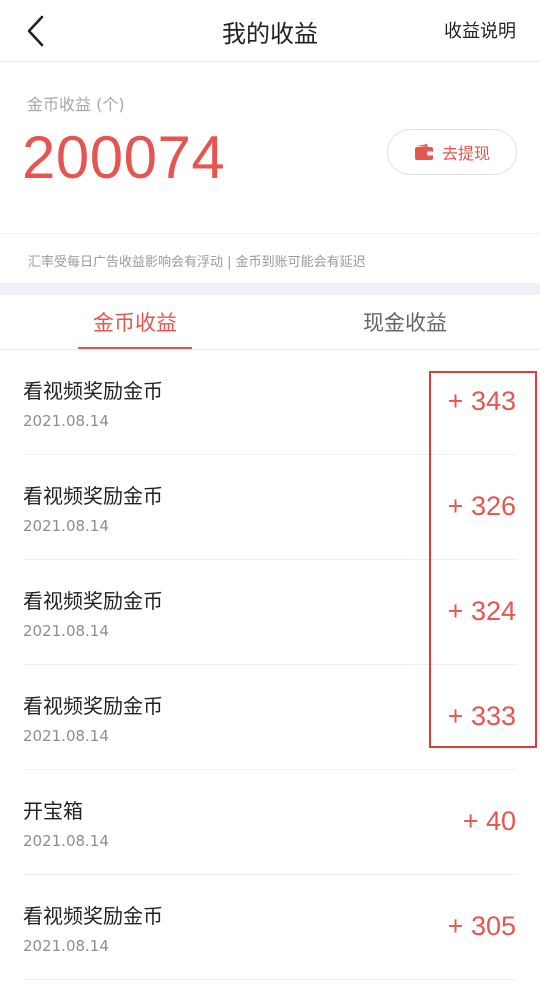  I want to click on record-title: 开宝箱, so click(53, 811).